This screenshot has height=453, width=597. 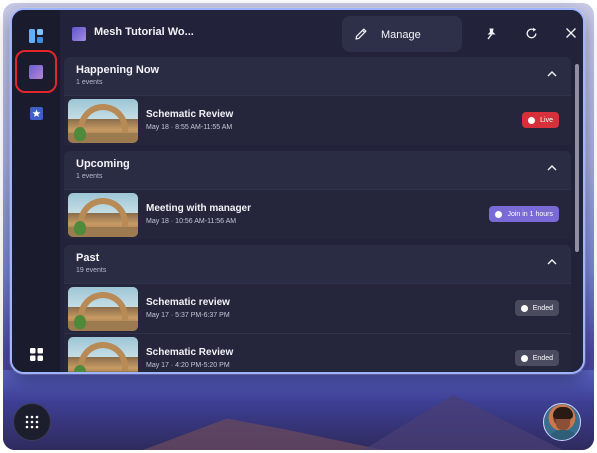 I want to click on event-time: May 18 · 10:56 AM-11:56 AM, so click(x=191, y=221).